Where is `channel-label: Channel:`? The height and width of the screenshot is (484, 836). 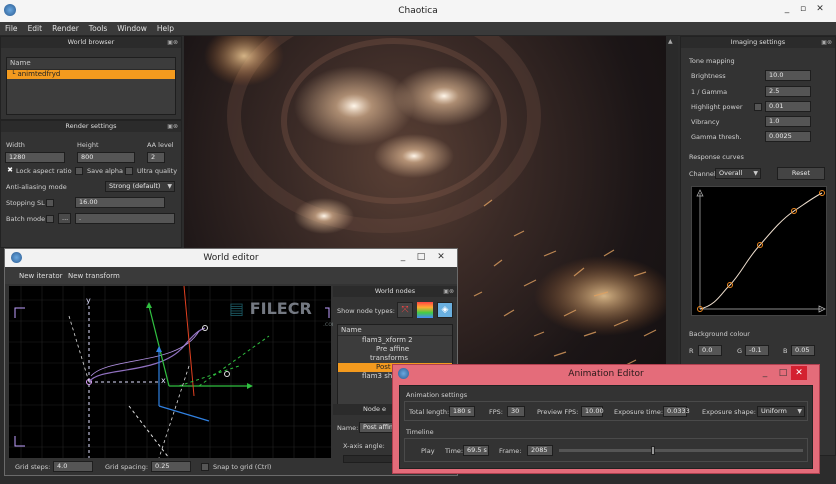 channel-label: Channel: is located at coordinates (703, 174).